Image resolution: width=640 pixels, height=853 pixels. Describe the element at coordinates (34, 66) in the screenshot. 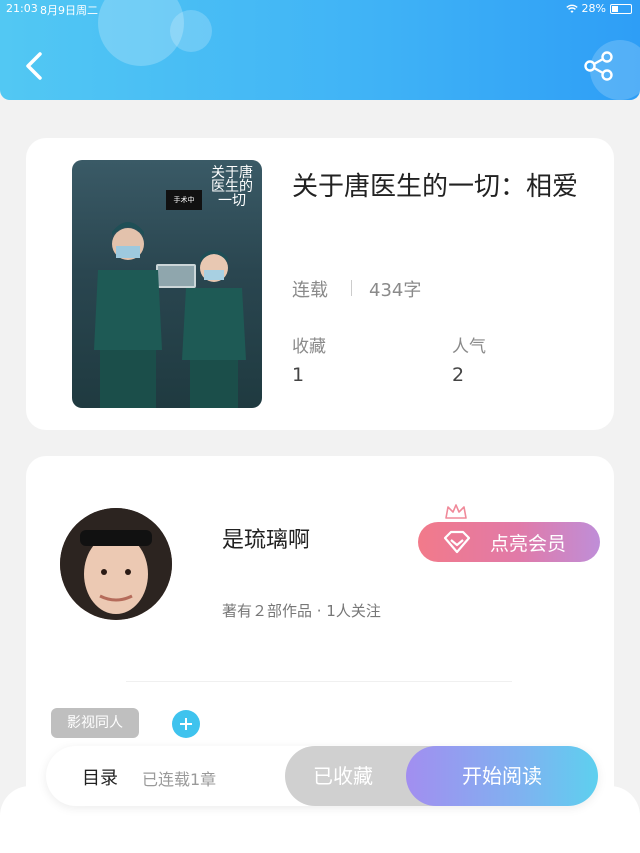

I see `back-button` at that location.